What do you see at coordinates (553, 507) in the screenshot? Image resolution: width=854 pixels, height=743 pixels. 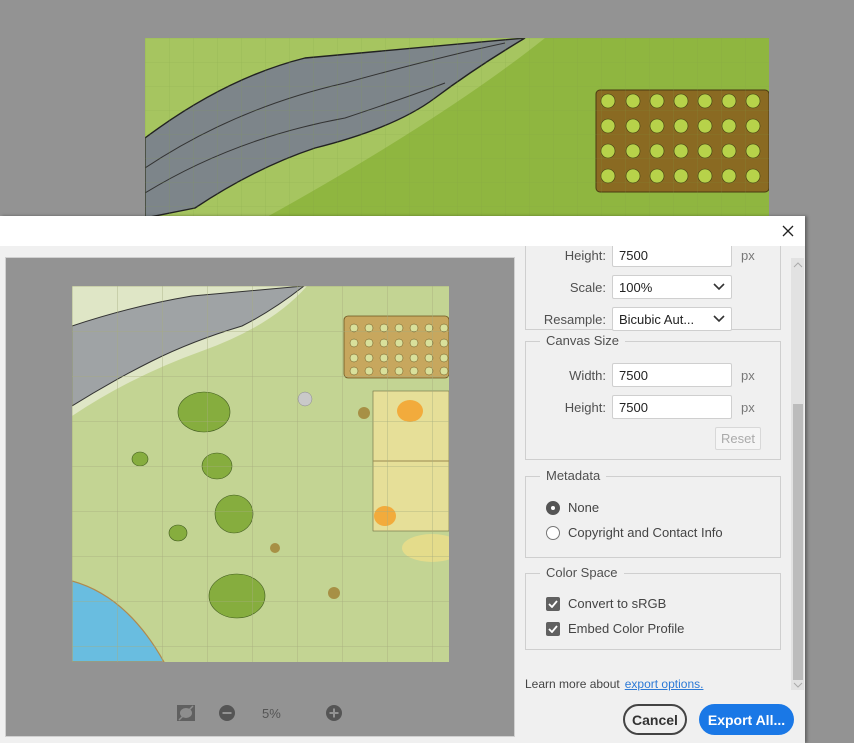 I see `radio-selected` at bounding box center [553, 507].